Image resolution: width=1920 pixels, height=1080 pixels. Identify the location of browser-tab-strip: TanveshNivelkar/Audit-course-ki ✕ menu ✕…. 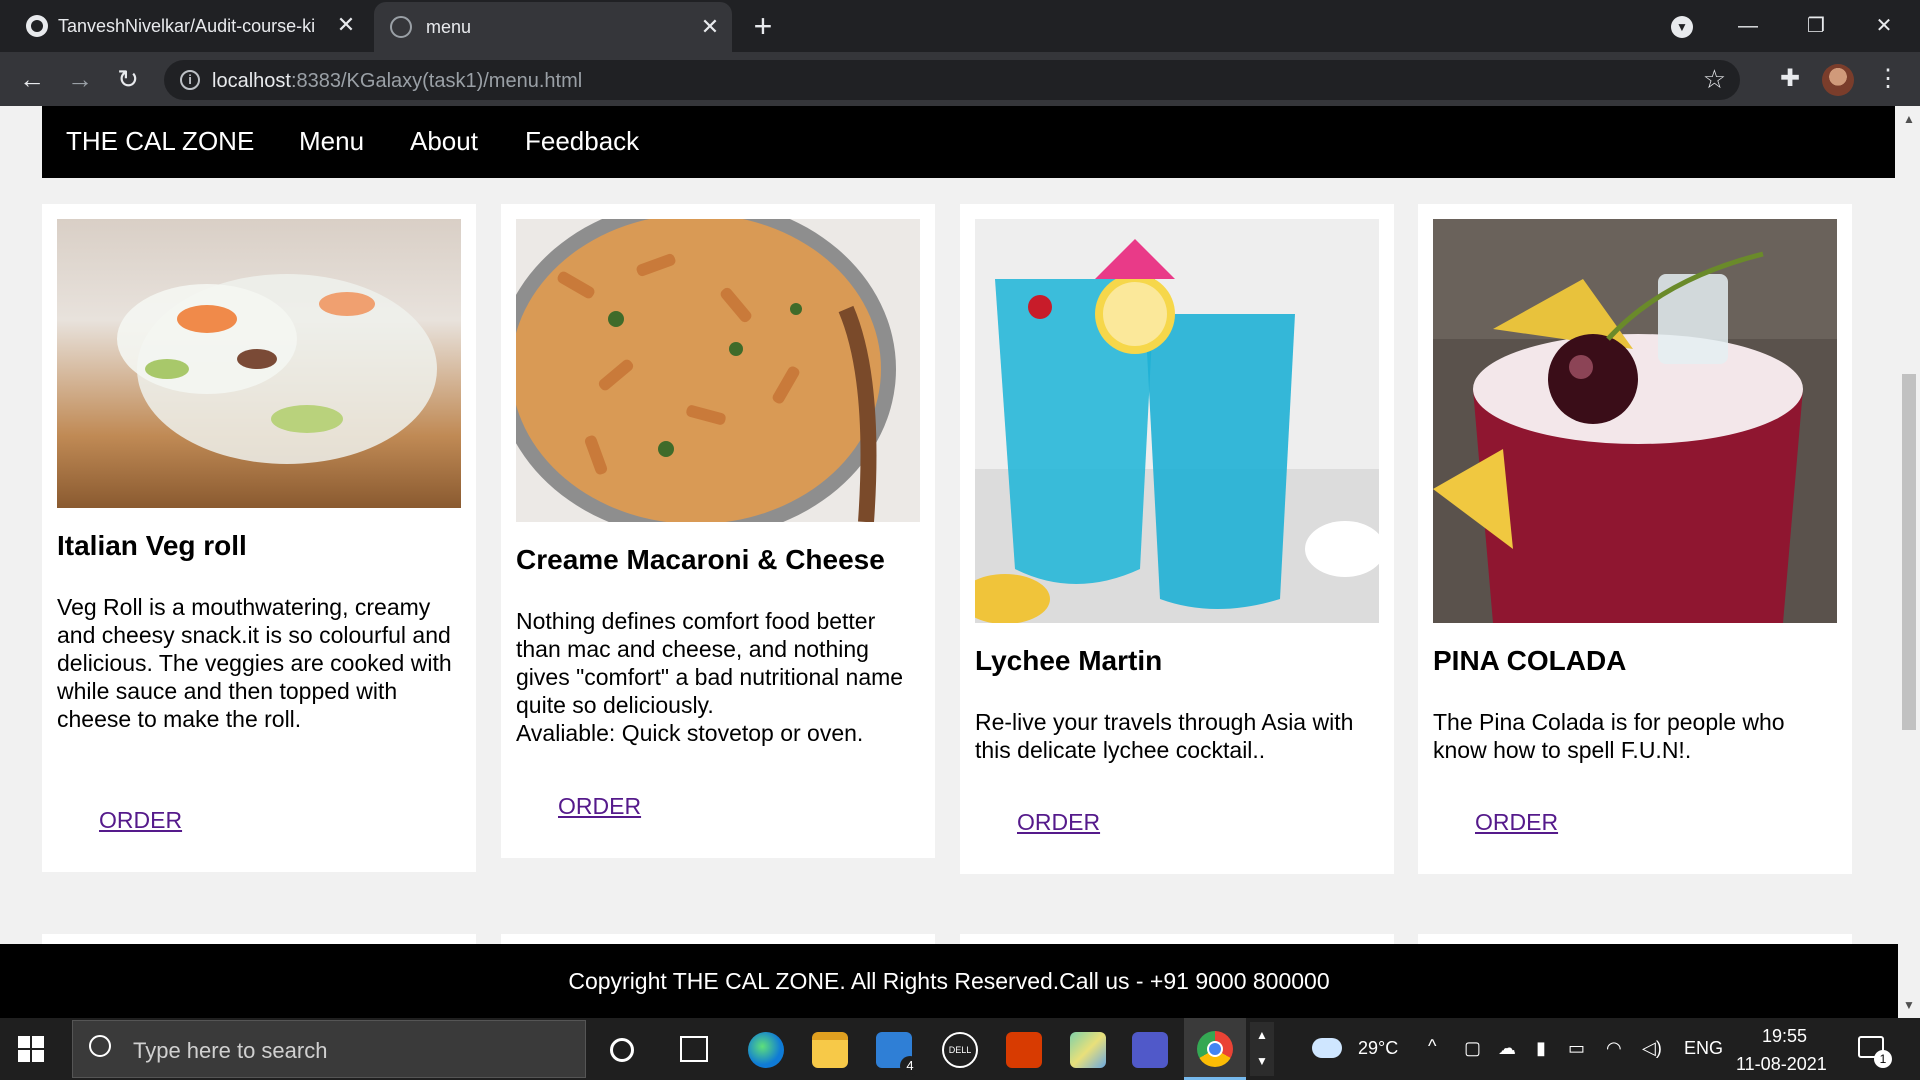
(960, 26).